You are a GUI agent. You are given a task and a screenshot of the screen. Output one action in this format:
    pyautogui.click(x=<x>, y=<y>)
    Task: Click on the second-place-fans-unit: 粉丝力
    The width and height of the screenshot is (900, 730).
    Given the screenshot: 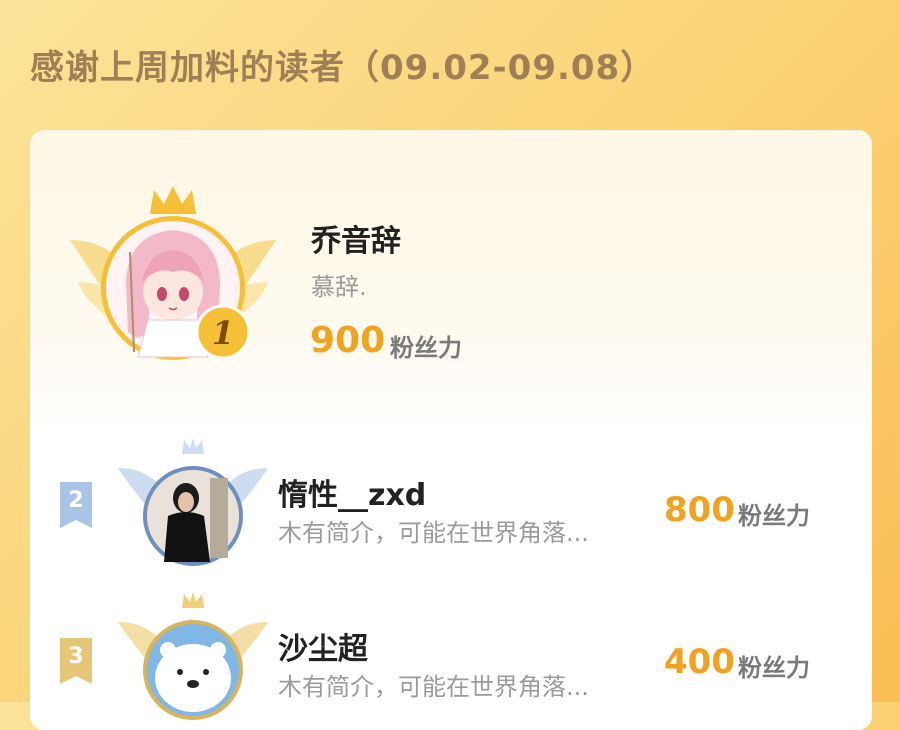 What is the action you would take?
    pyautogui.click(x=774, y=516)
    